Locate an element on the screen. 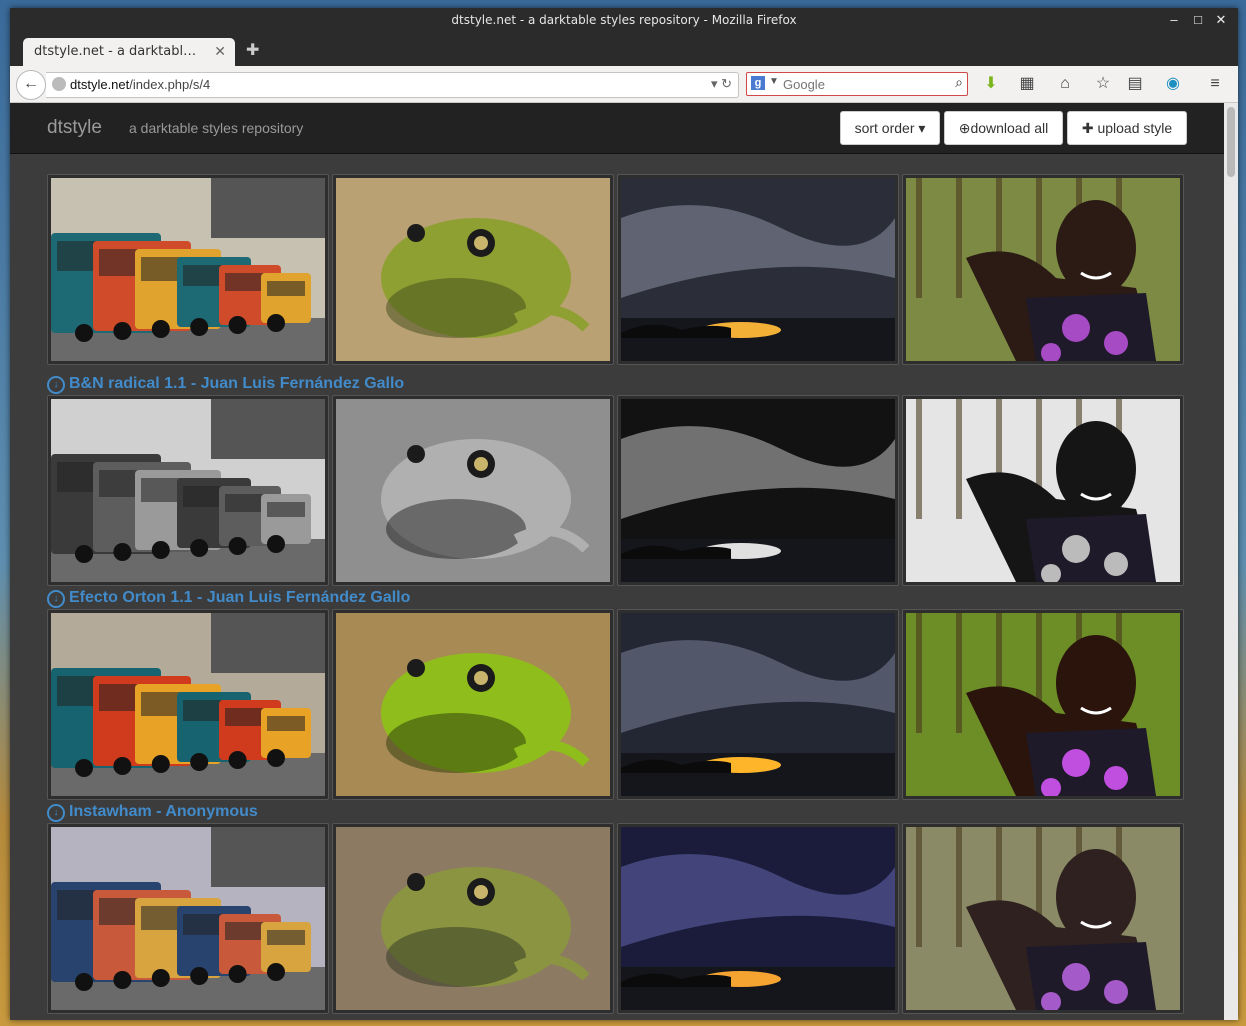 The height and width of the screenshot is (1026, 1246). bookmark-star-icon: ☆ is located at coordinates (1103, 84).